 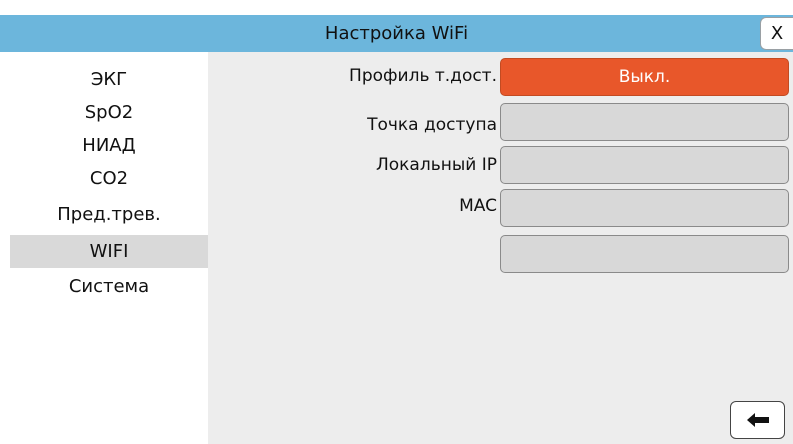 I want to click on profile-toggle-button: Выкл., so click(x=644, y=77).